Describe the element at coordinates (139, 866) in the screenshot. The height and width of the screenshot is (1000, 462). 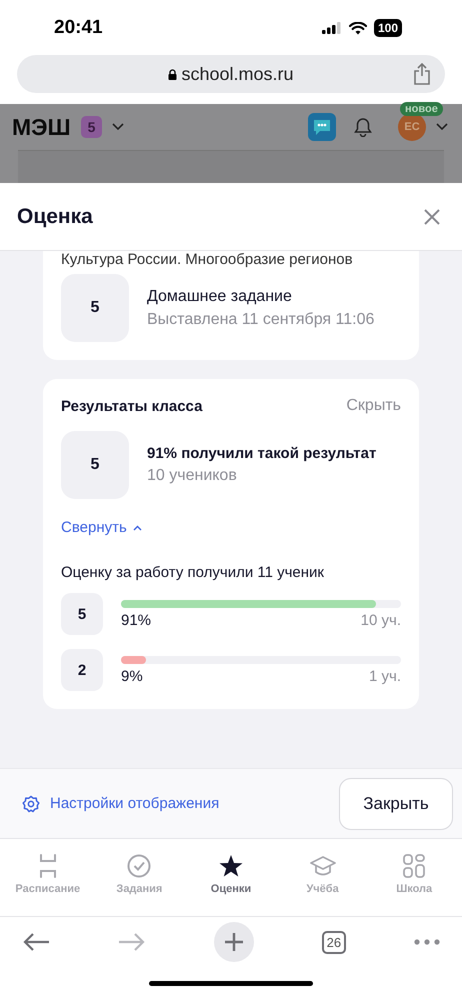
I see `check-circle-icon` at that location.